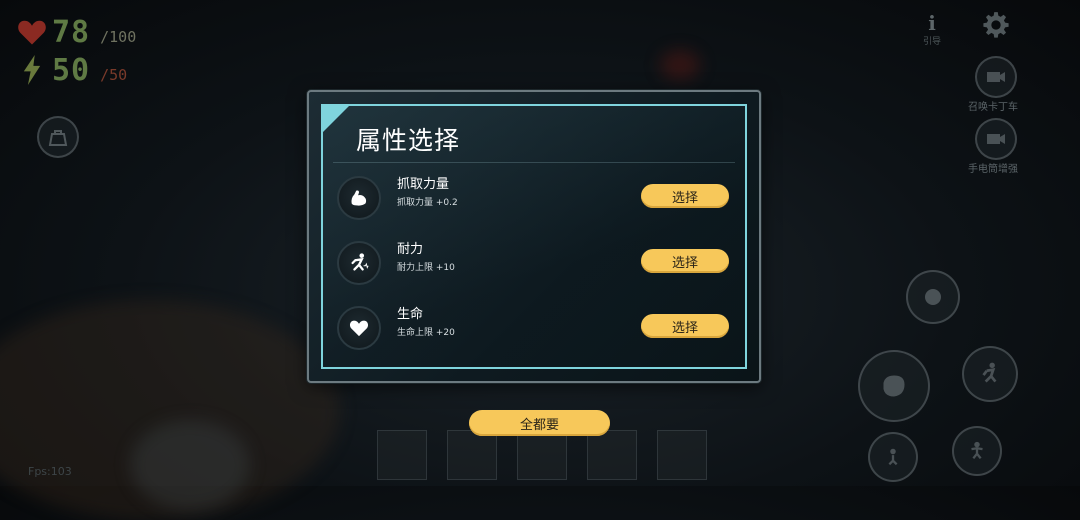 This screenshot has width=1080, height=520. Describe the element at coordinates (427, 203) in the screenshot. I see `option-desc: 抓取力量 +0.2` at that location.